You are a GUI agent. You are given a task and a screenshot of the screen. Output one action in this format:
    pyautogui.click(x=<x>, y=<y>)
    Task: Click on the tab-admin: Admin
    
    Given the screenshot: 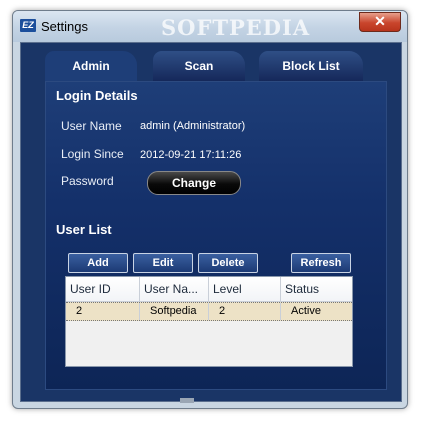 What is the action you would take?
    pyautogui.click(x=91, y=66)
    